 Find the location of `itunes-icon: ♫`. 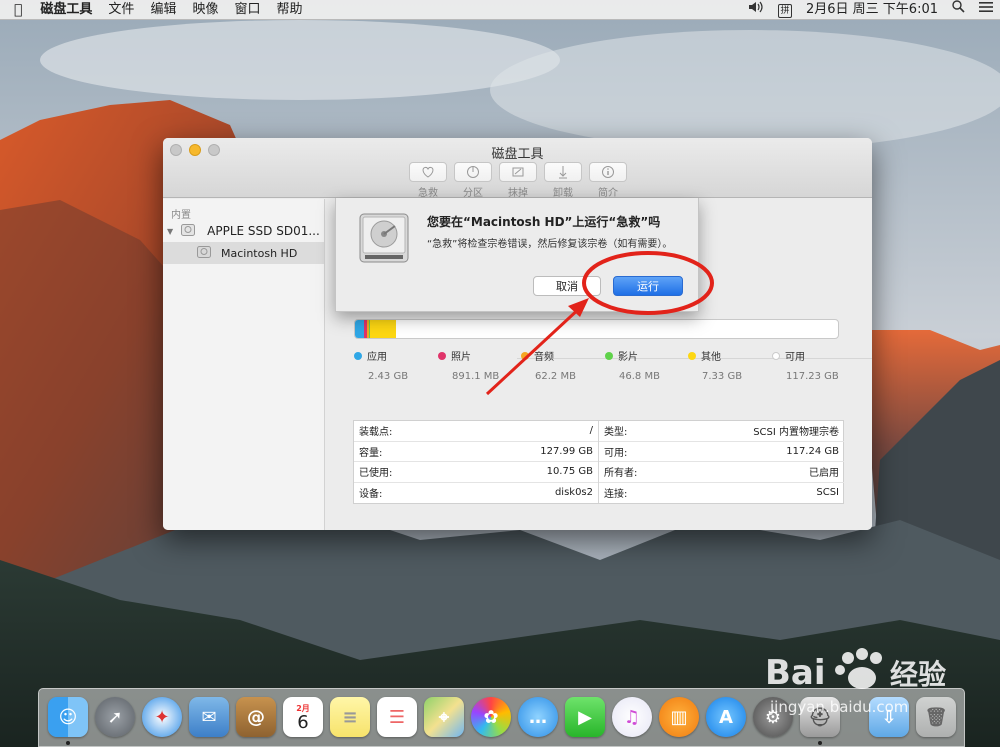

itunes-icon: ♫ is located at coordinates (632, 717).